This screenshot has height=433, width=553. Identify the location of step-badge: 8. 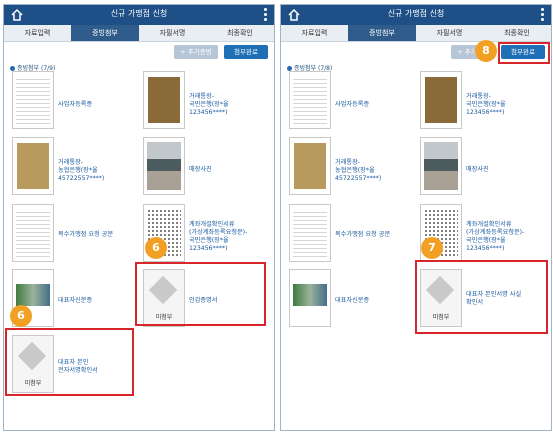
(486, 51).